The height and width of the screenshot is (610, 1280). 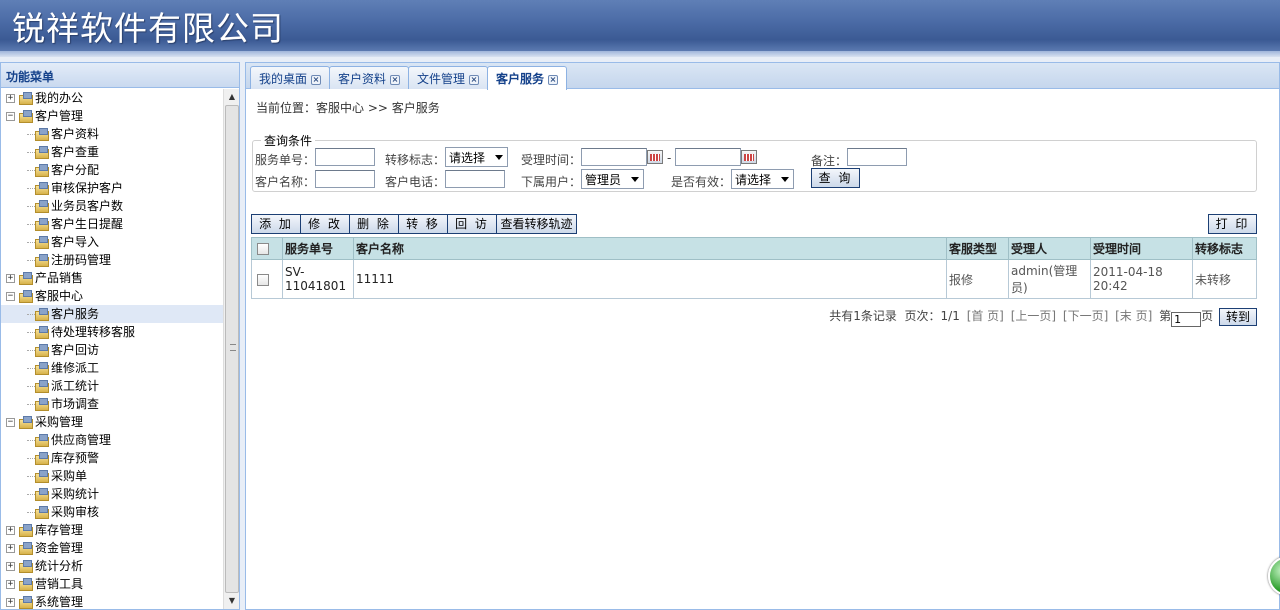 I want to click on first-page-link: [首 页], so click(x=985, y=316).